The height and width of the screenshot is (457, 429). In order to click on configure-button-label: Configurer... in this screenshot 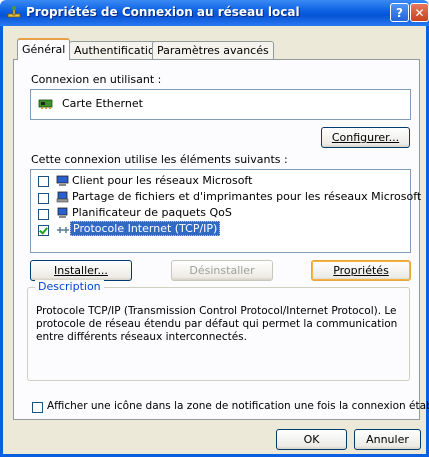, I will do `click(365, 137)`.